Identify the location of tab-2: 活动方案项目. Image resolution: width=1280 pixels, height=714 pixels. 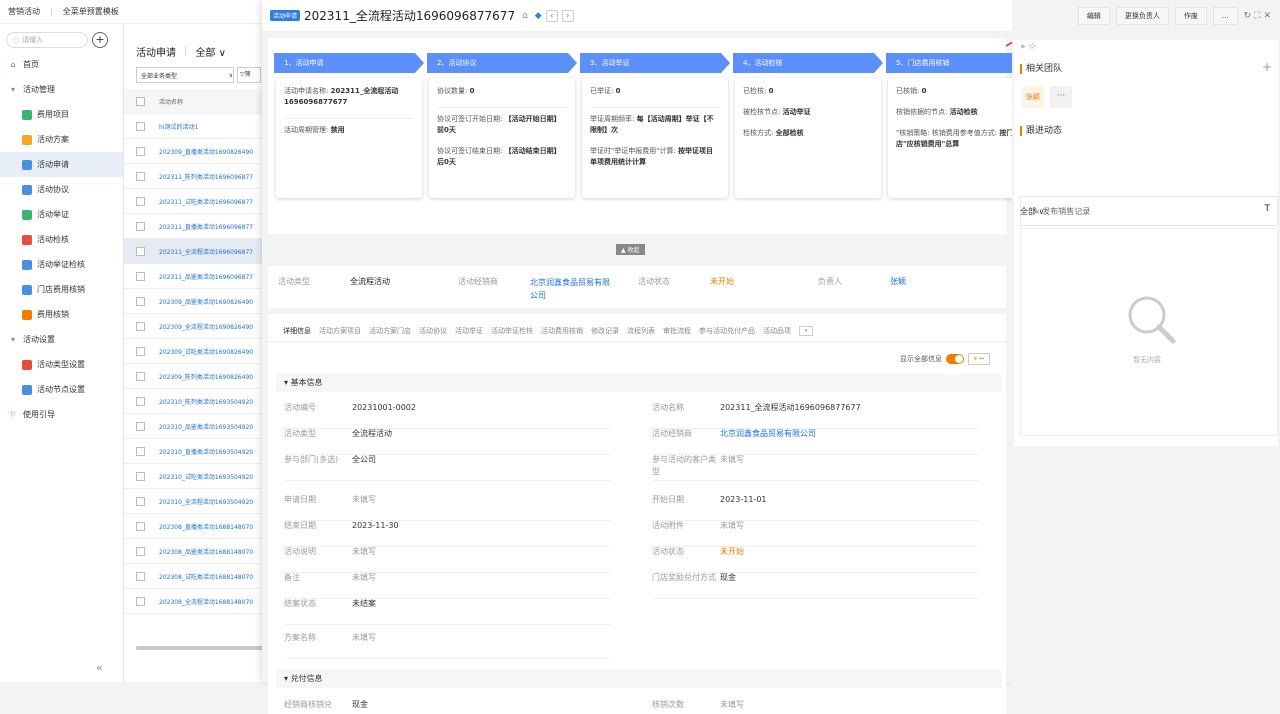
(340, 333).